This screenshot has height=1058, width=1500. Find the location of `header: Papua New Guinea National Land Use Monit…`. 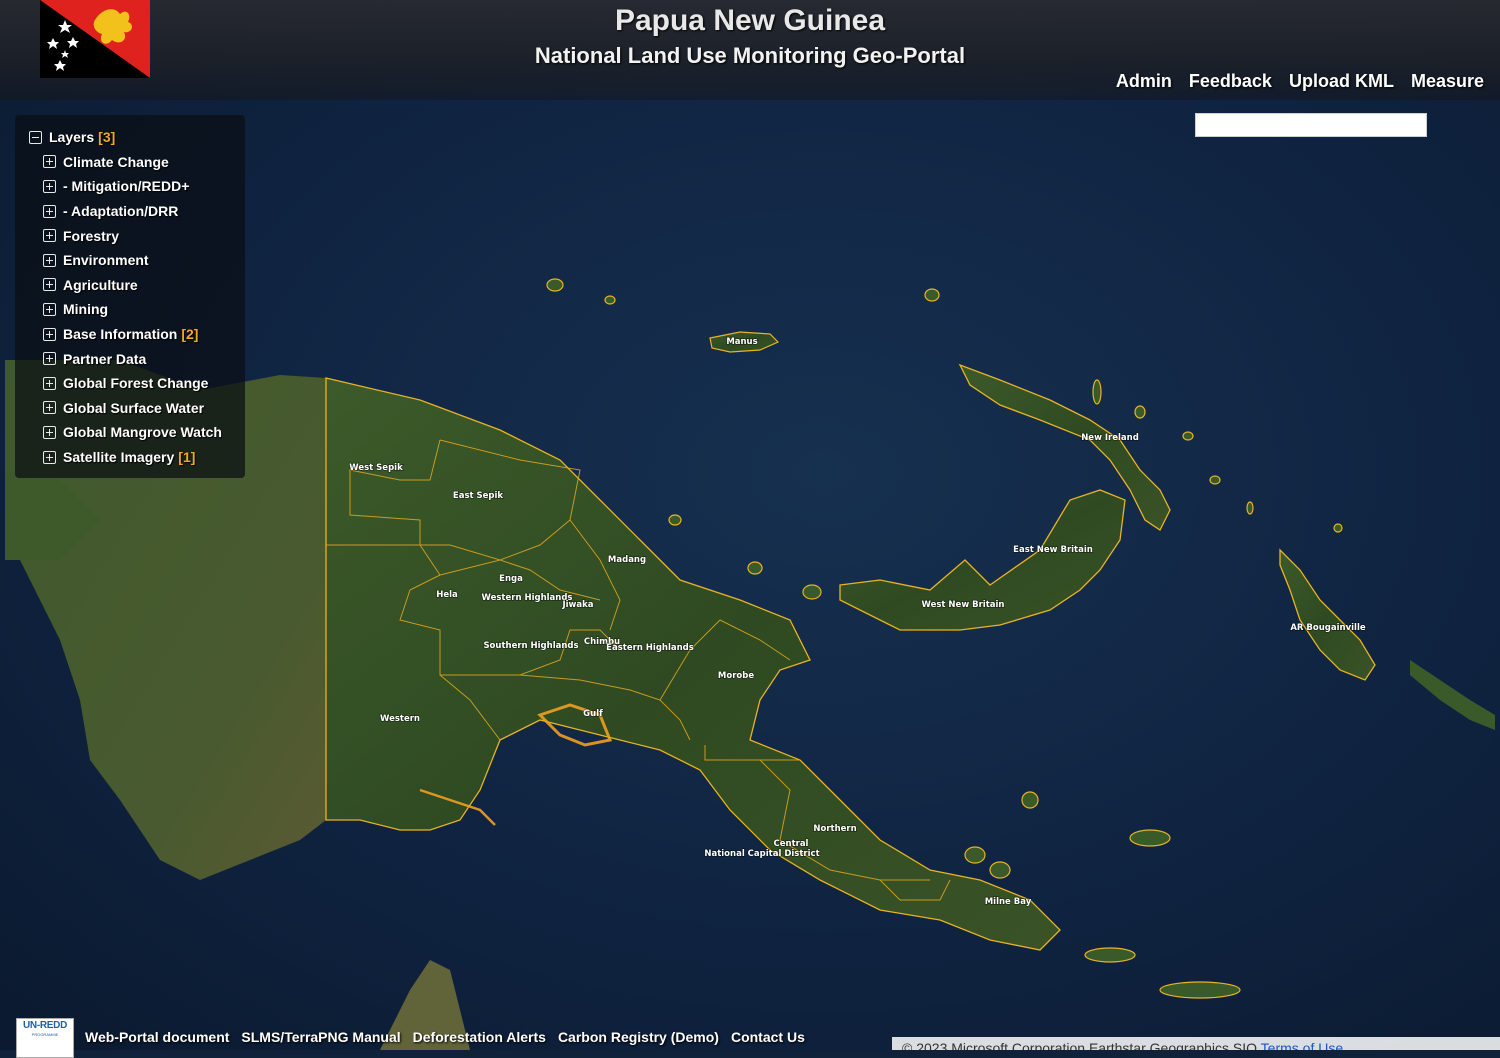

header: Papua New Guinea National Land Use Monit… is located at coordinates (750, 50).